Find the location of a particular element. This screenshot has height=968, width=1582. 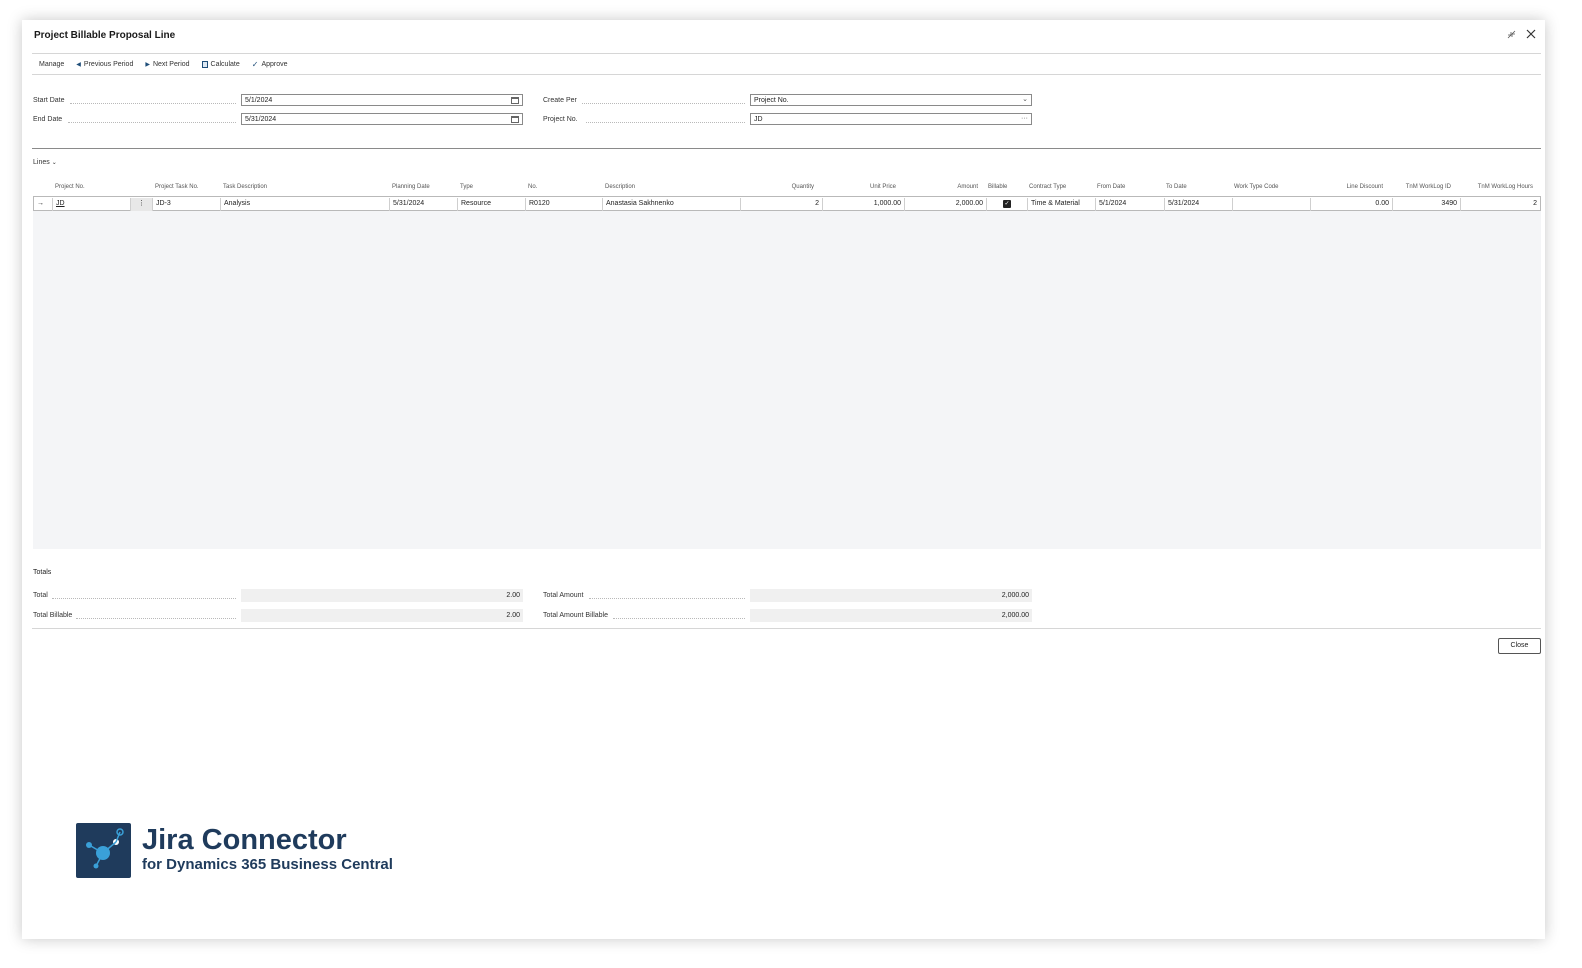

column-header: TnM WorkLog Hours is located at coordinates (1497, 187).